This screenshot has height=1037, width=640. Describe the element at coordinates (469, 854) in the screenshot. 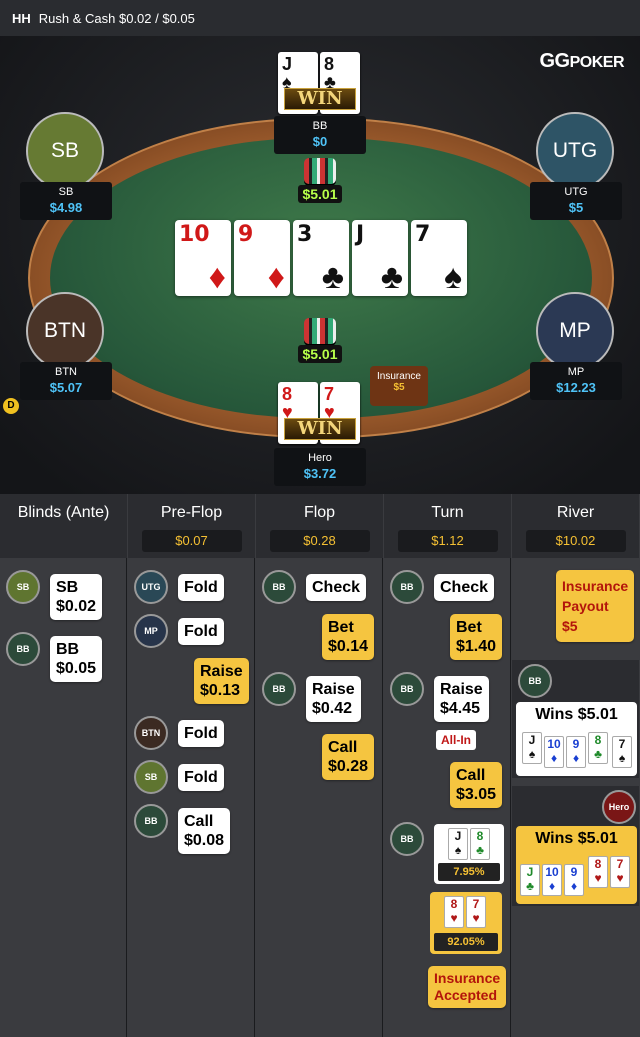

I see `bb-equity-box: J ♠ 8 ♣ 7.95%` at that location.